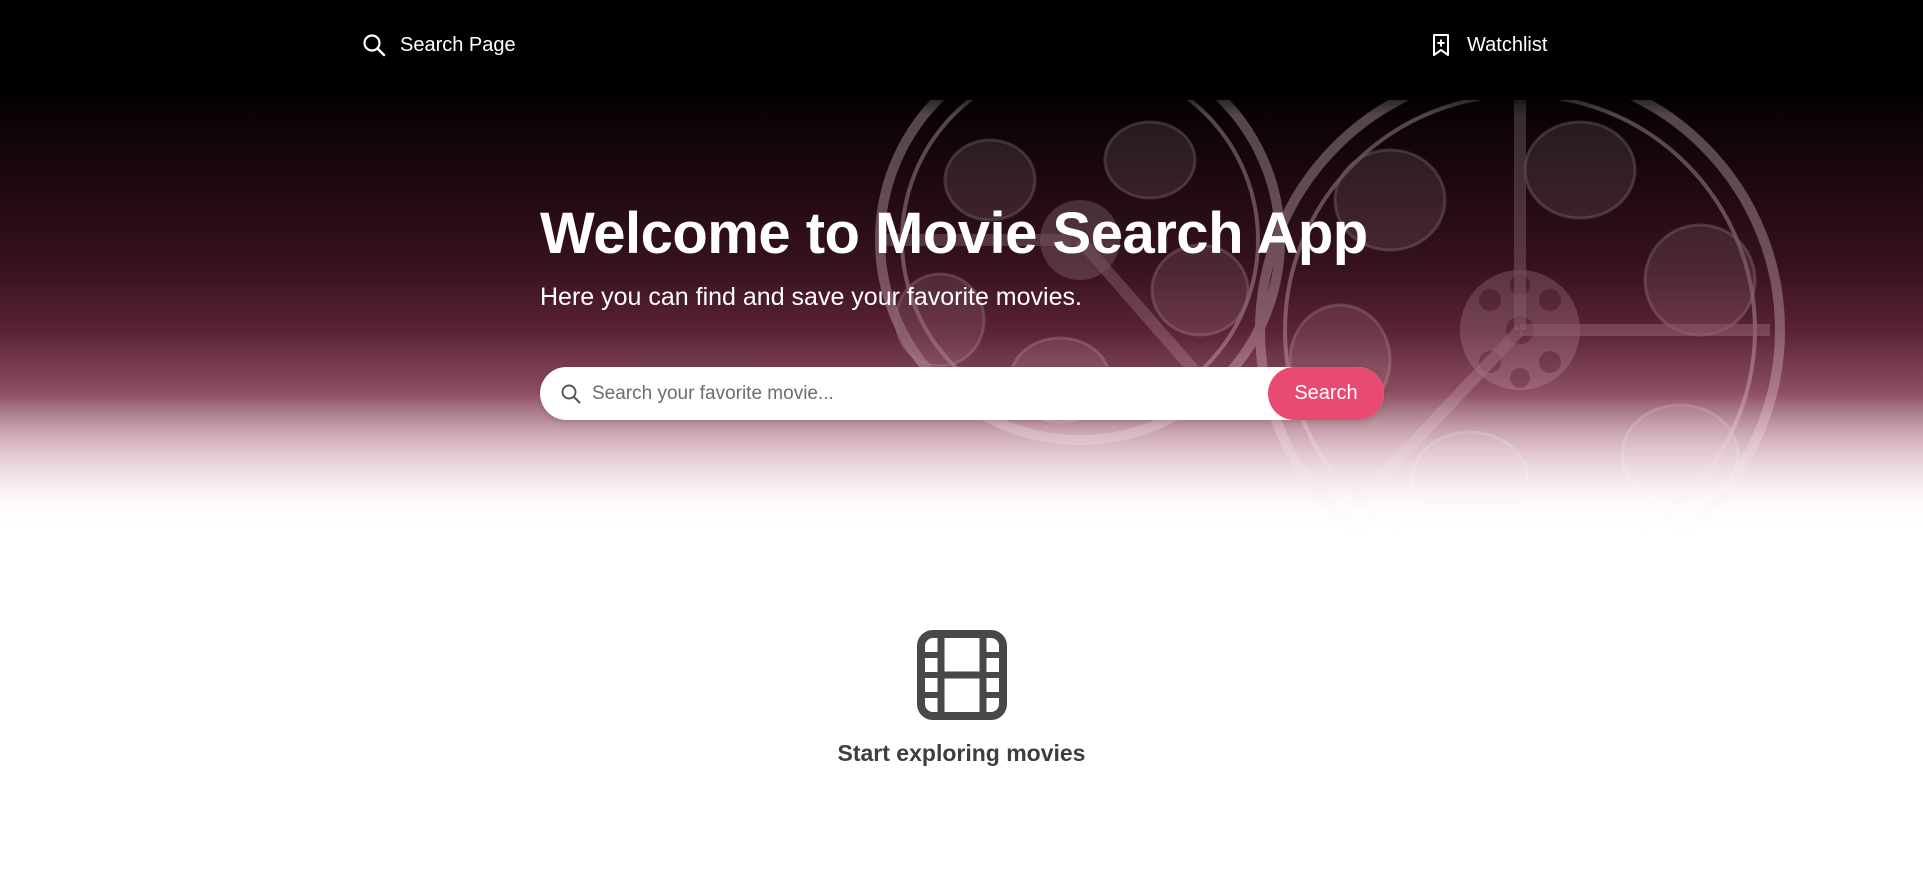 The image size is (1923, 870). I want to click on nav-search-page-label: Search Page, so click(458, 44).